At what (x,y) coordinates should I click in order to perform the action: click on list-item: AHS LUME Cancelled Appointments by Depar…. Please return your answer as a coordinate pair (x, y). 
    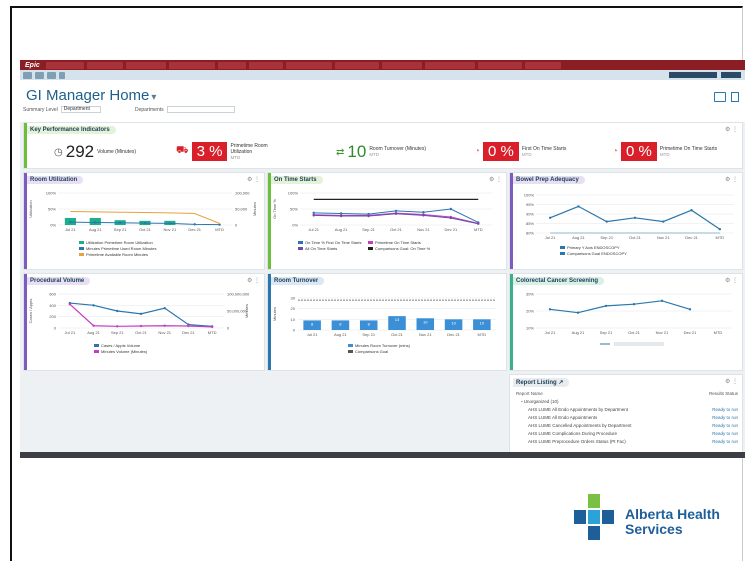
    Looking at the image, I should click on (627, 425).